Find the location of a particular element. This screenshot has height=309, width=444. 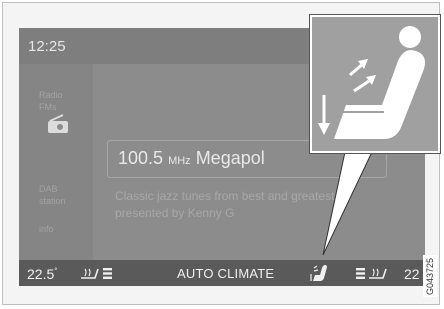

zoom-callout is located at coordinates (375, 84).